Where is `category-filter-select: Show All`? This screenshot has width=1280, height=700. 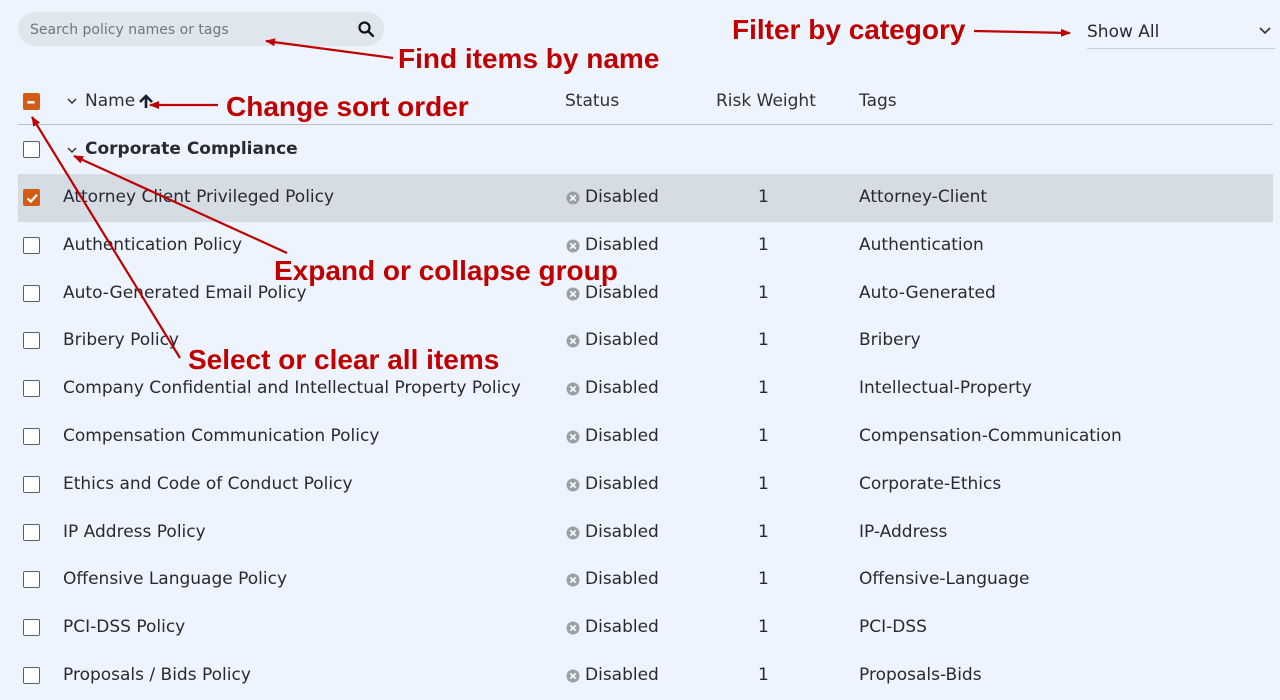 category-filter-select: Show All is located at coordinates (1181, 32).